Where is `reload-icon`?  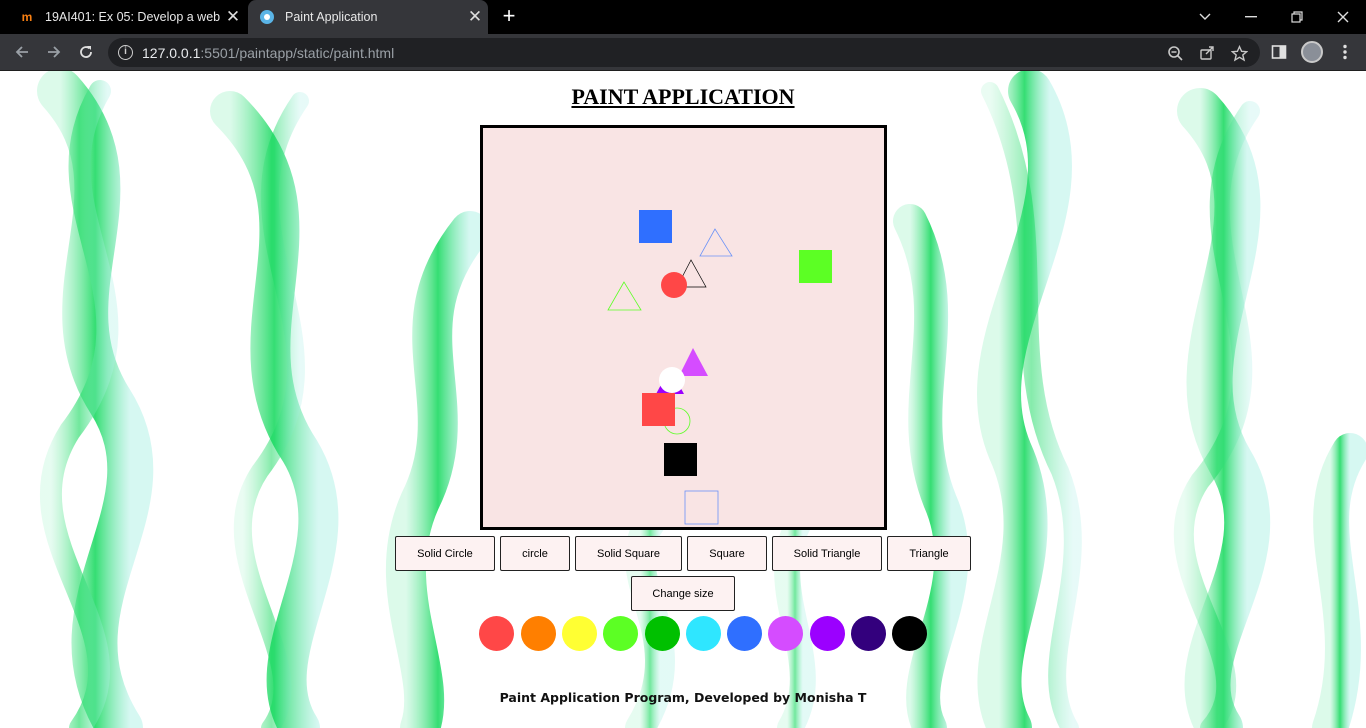
reload-icon is located at coordinates (86, 52).